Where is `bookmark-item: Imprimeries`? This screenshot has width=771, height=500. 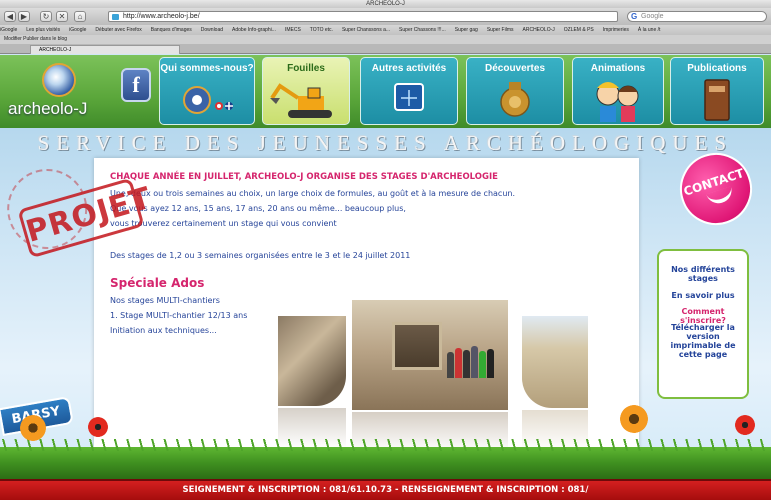 bookmark-item: Imprimeries is located at coordinates (616, 30).